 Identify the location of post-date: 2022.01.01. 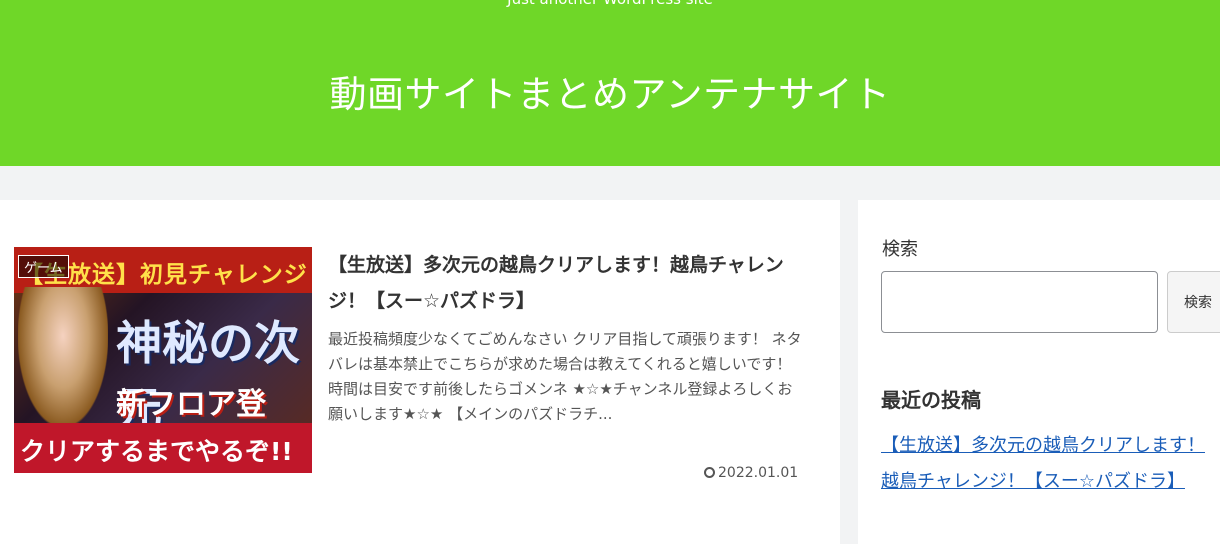
(751, 473).